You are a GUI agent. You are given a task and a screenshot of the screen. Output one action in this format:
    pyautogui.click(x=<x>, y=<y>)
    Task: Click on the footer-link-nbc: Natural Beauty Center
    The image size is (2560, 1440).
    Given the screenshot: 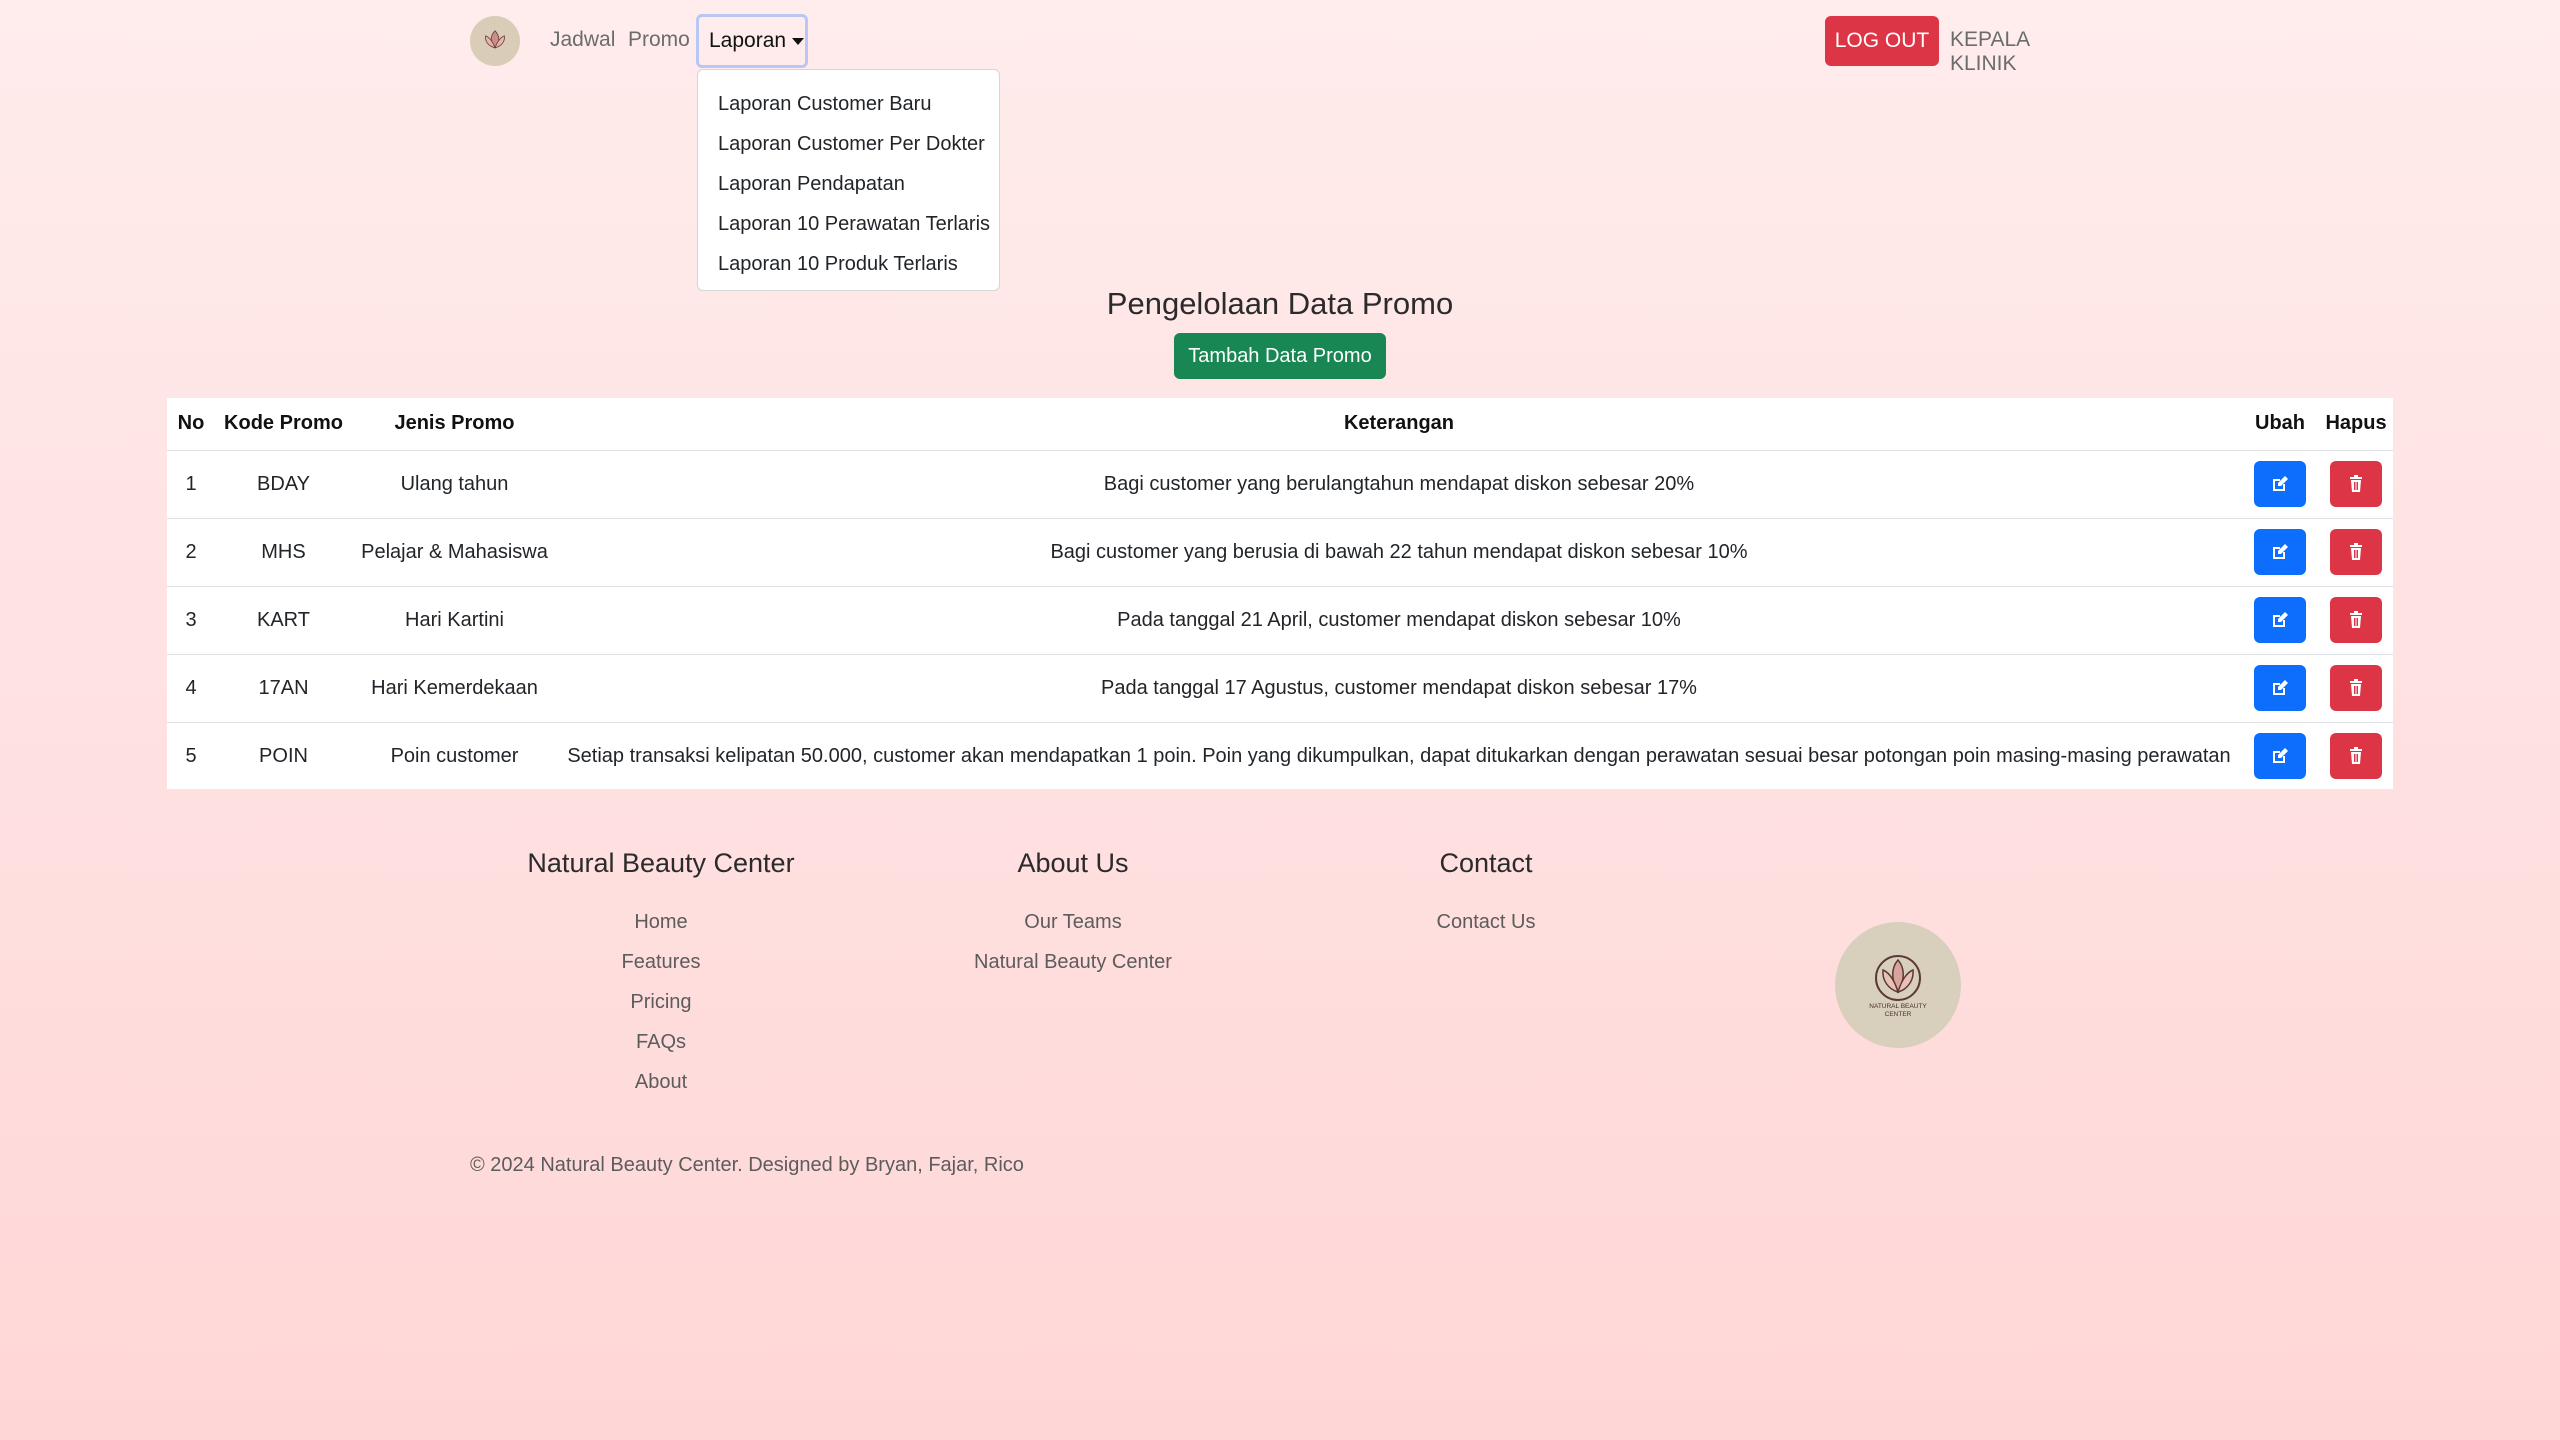 What is the action you would take?
    pyautogui.click(x=1073, y=962)
    